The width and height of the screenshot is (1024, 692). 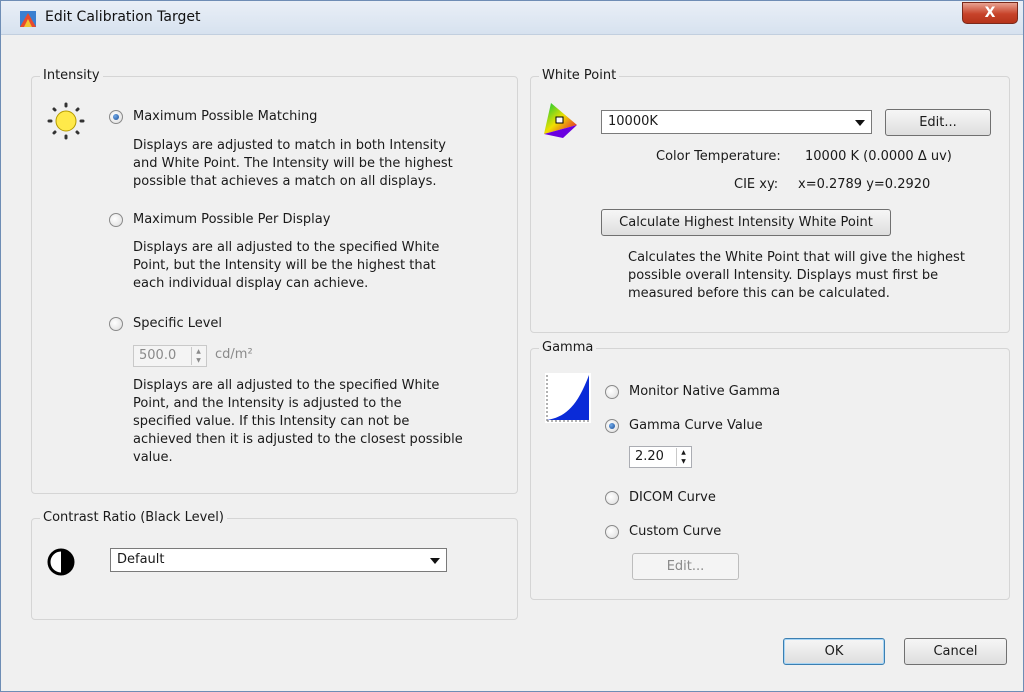 What do you see at coordinates (704, 391) in the screenshot?
I see `radio-monitor-native-gamma-label: Monitor Native Gamma` at bounding box center [704, 391].